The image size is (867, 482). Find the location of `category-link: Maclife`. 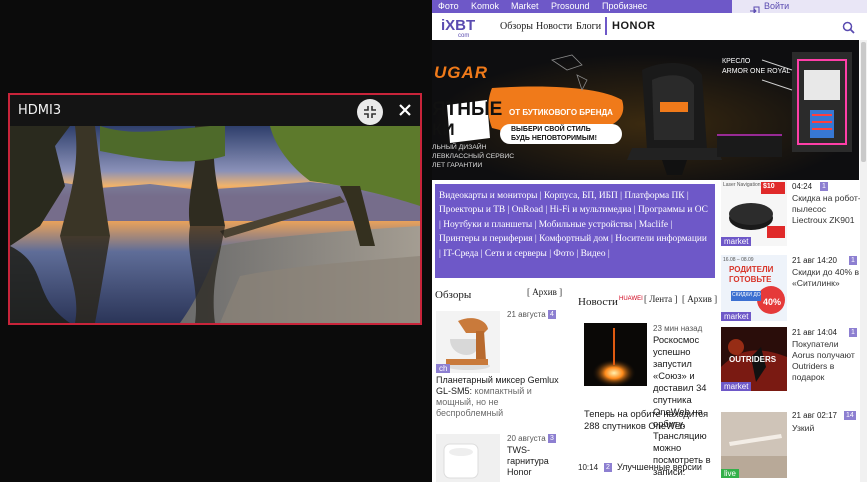

category-link: Maclife is located at coordinates (653, 225).